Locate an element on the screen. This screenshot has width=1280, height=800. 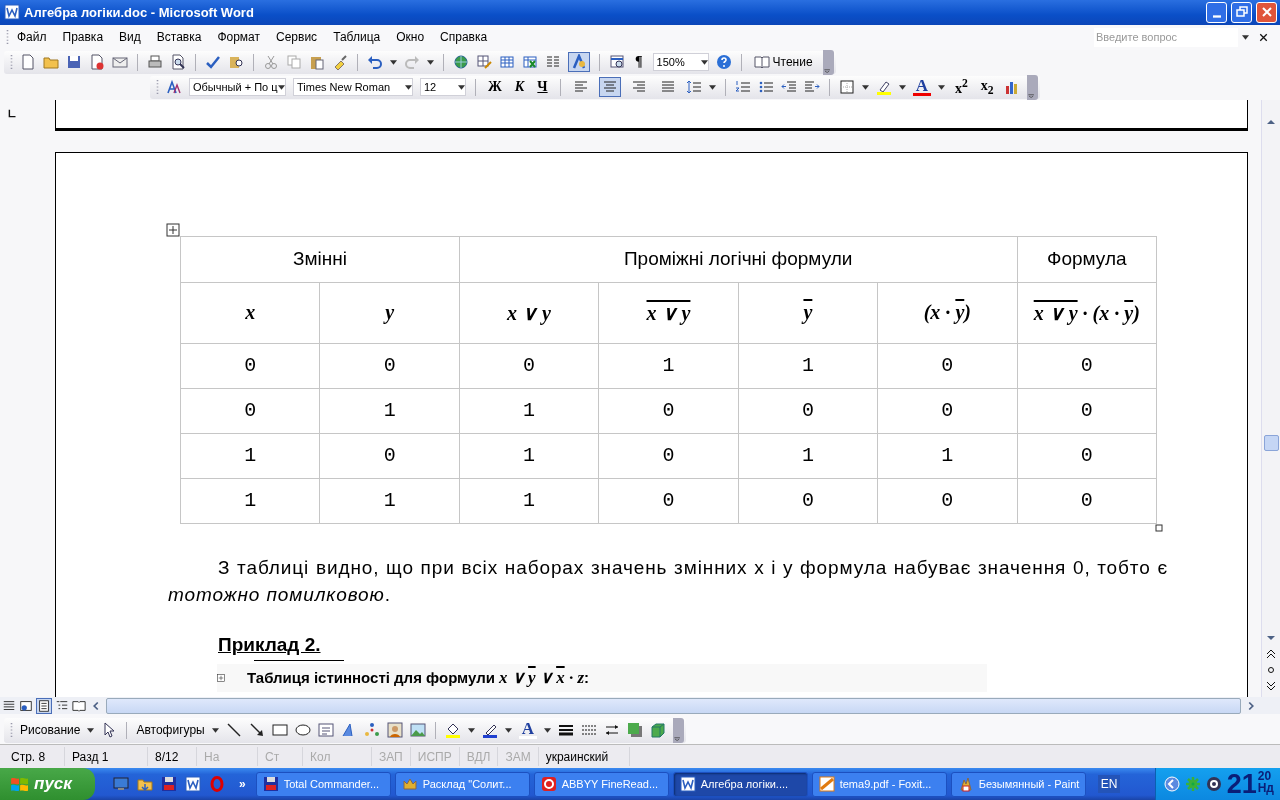
line-spacing-icon is located at coordinates (693, 87).